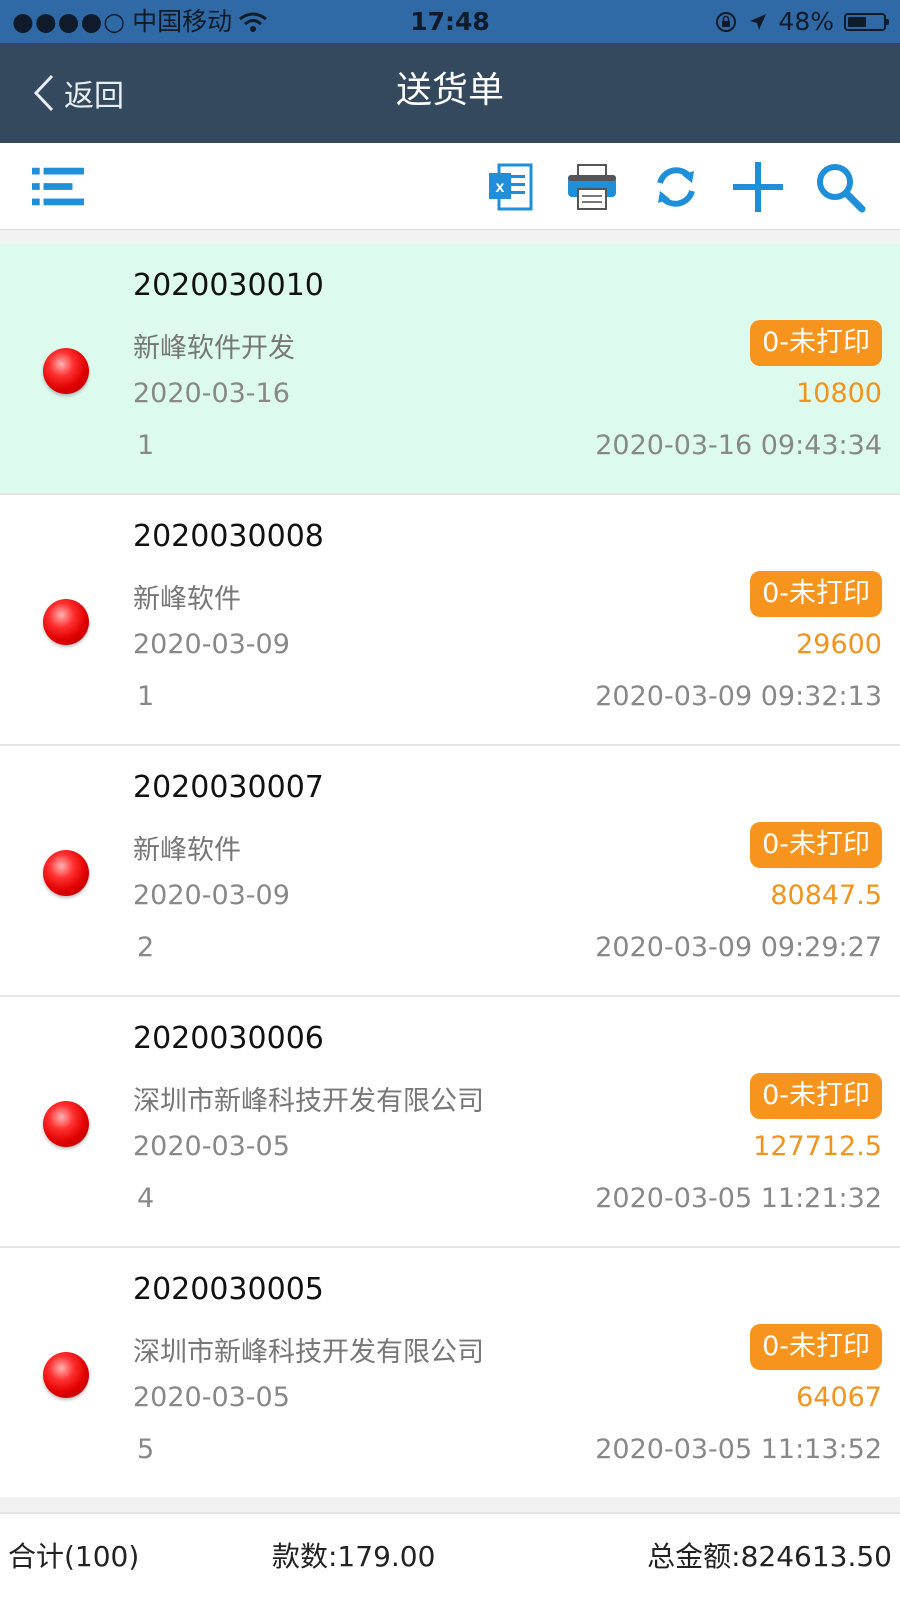 This screenshot has width=900, height=1602. Describe the element at coordinates (817, 1146) in the screenshot. I see `amount: 127712.5` at that location.